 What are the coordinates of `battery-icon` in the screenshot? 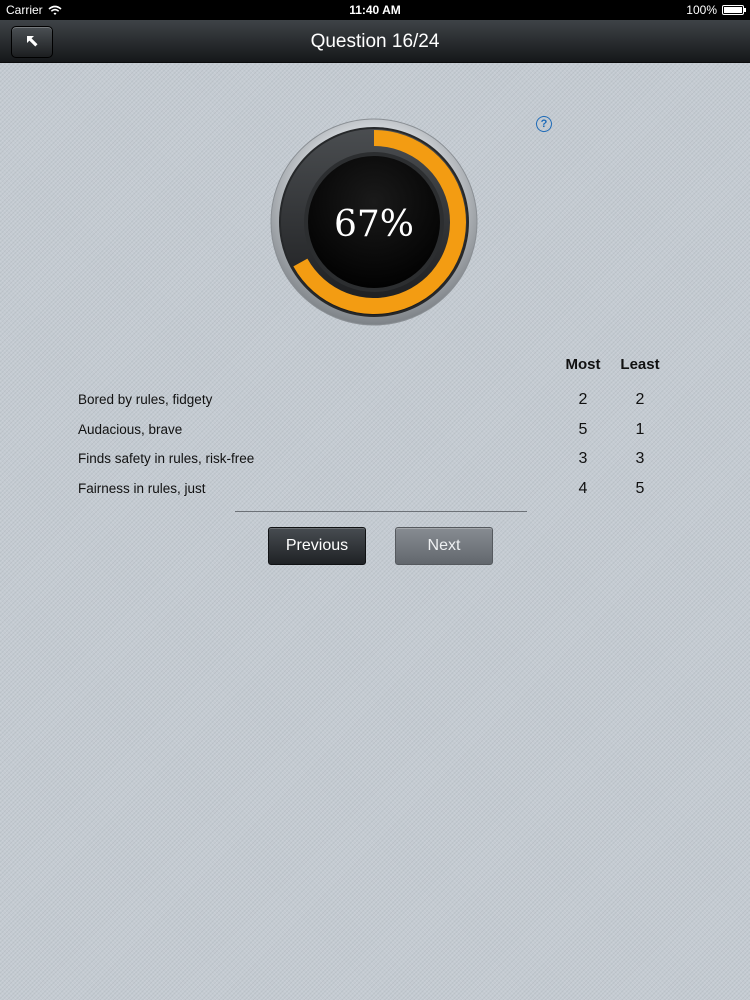 It's located at (734, 10).